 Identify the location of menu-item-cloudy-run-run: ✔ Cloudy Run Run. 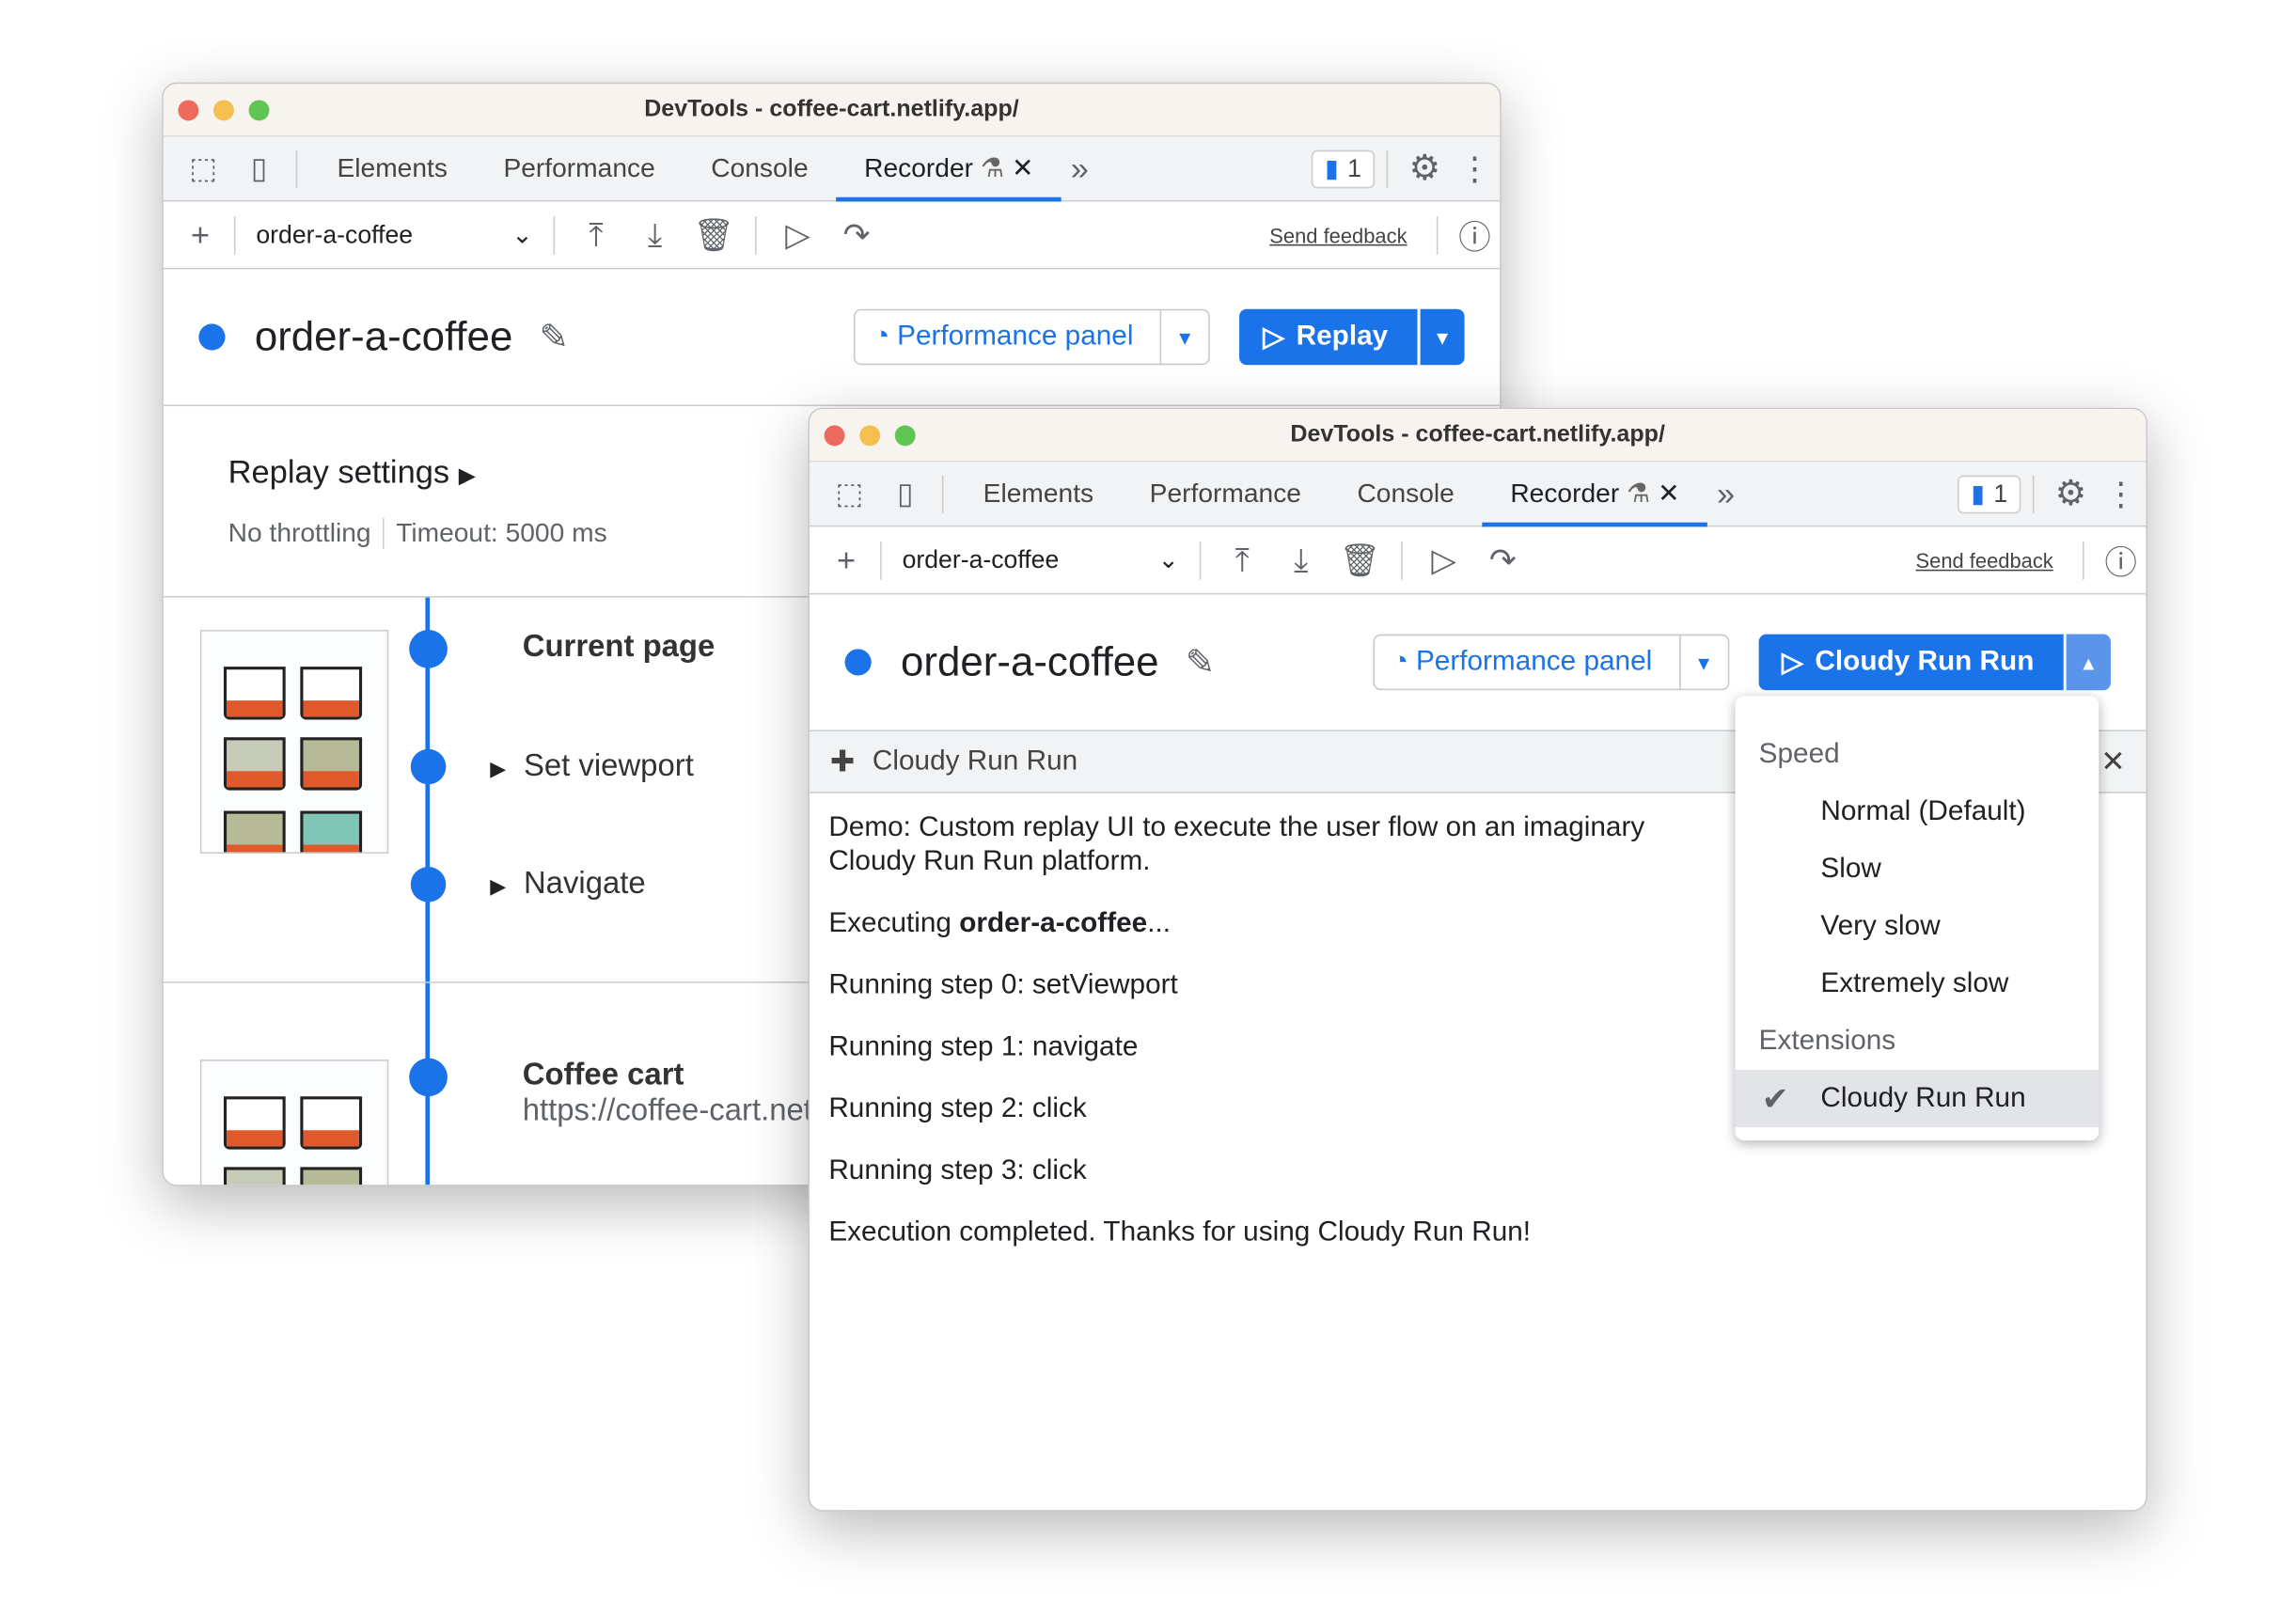
(1917, 1099).